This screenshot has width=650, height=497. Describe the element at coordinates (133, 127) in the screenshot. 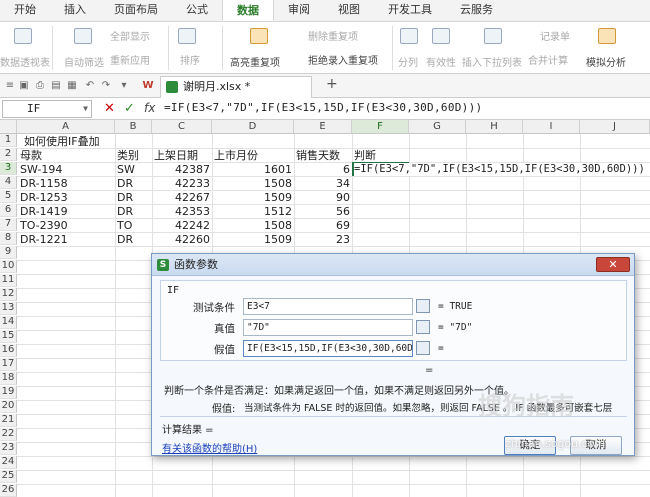

I see `column-header: B` at that location.